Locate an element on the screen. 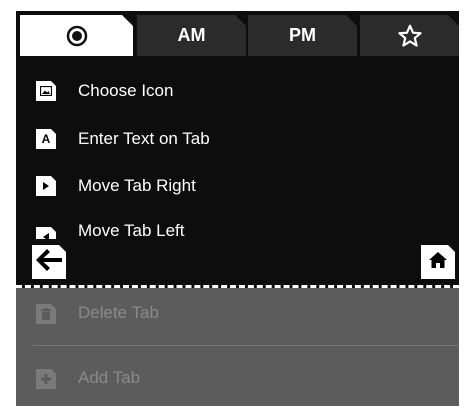  tab-pm-label: PM is located at coordinates (302, 35).